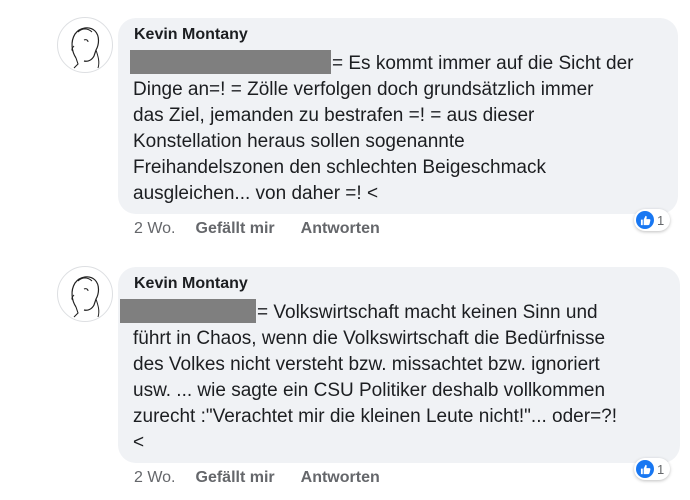 This screenshot has width=690, height=500. I want to click on comment-text-line: ausgleichen... von daher =! <, so click(256, 193).